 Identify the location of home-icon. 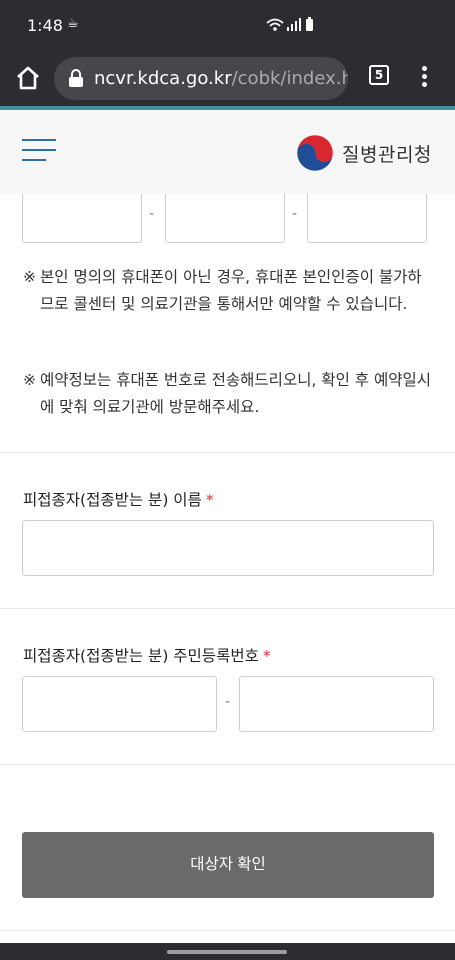
(28, 78).